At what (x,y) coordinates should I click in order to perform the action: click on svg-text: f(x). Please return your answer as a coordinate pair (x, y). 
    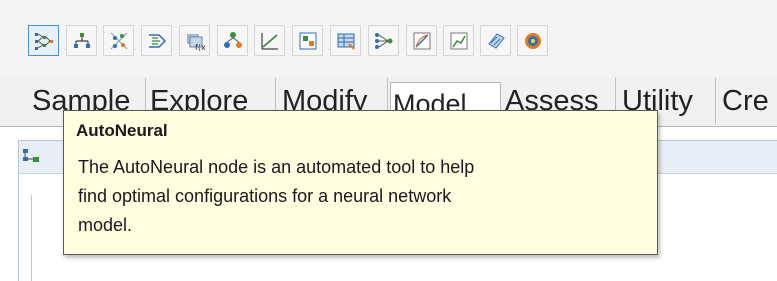
    Looking at the image, I should click on (200, 47).